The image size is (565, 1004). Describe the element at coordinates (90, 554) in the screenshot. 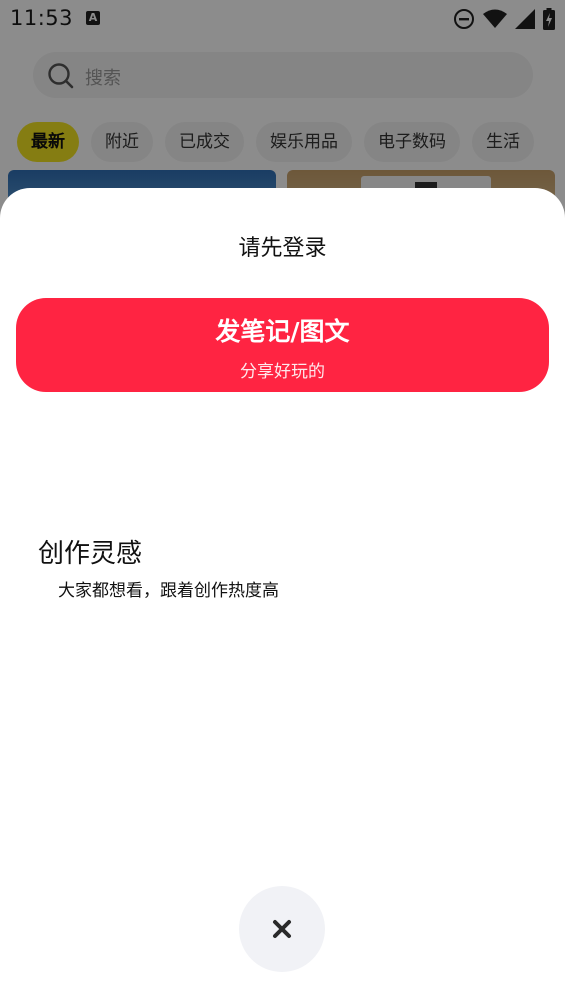

I see `inspiration-title: 创作灵感` at that location.